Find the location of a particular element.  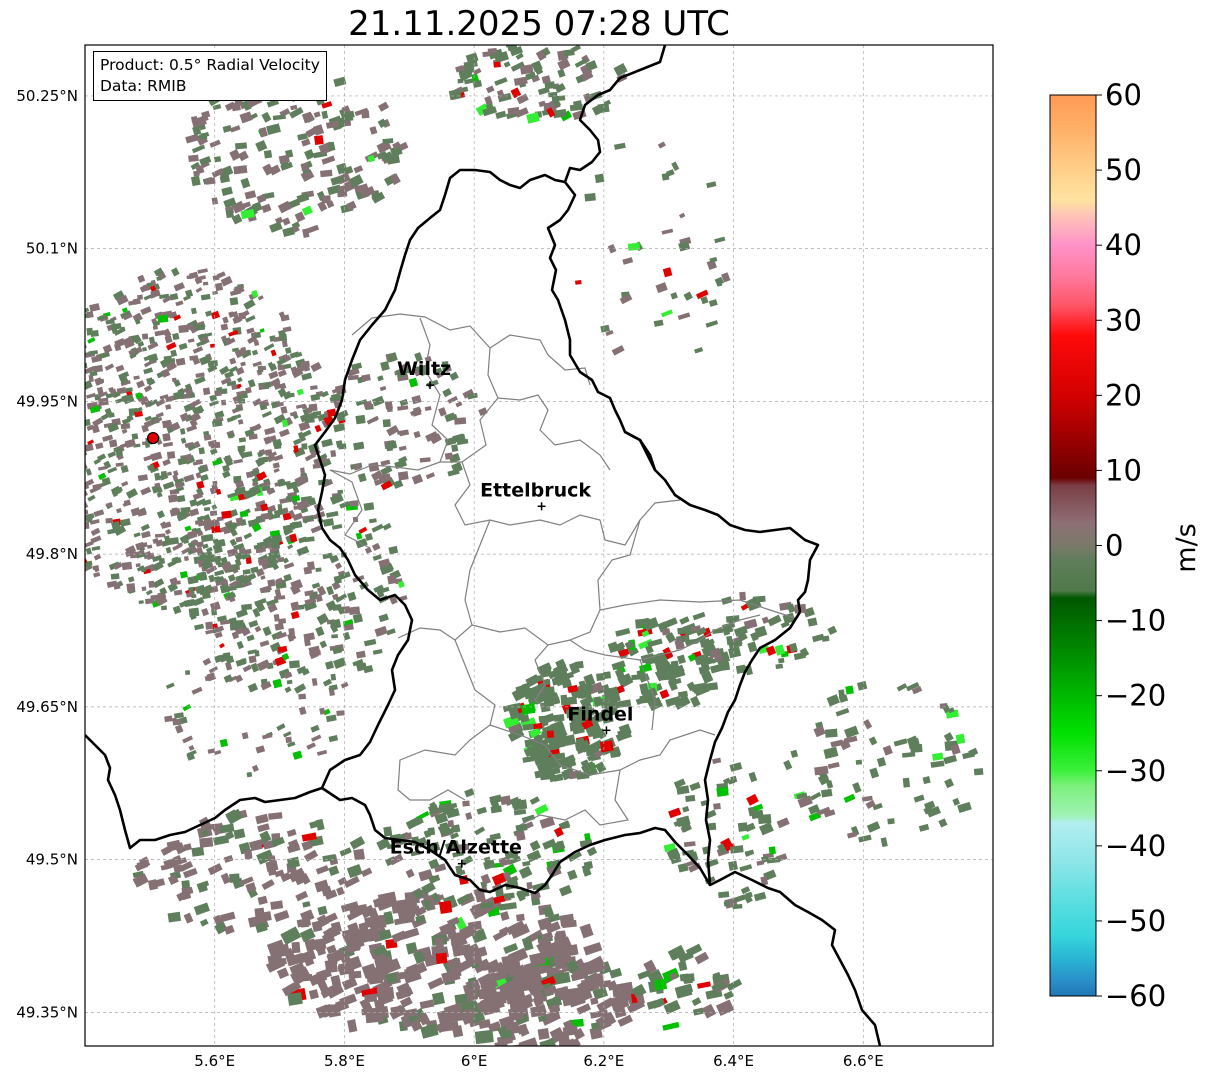

lon-tick-label: 5.6°E is located at coordinates (214, 1061).